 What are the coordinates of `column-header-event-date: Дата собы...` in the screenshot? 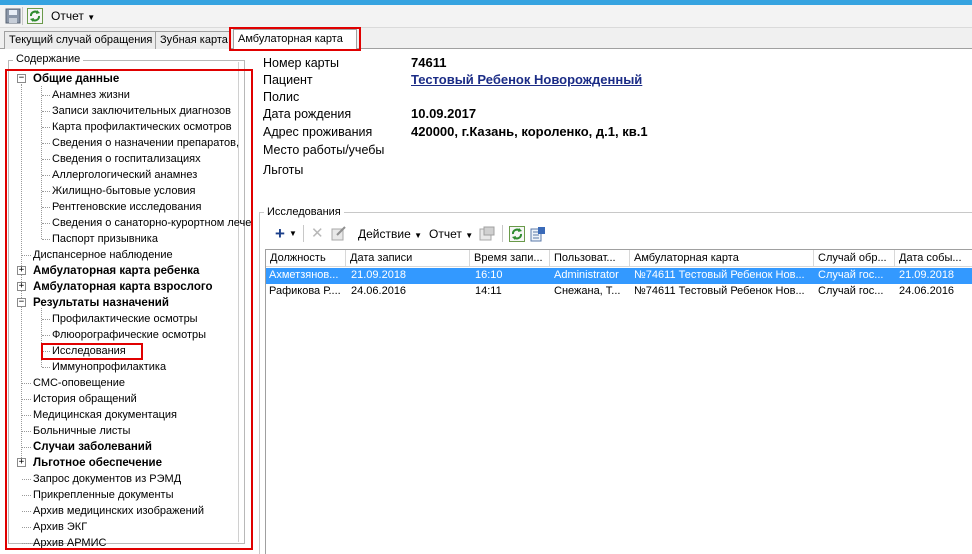 It's located at (933, 258).